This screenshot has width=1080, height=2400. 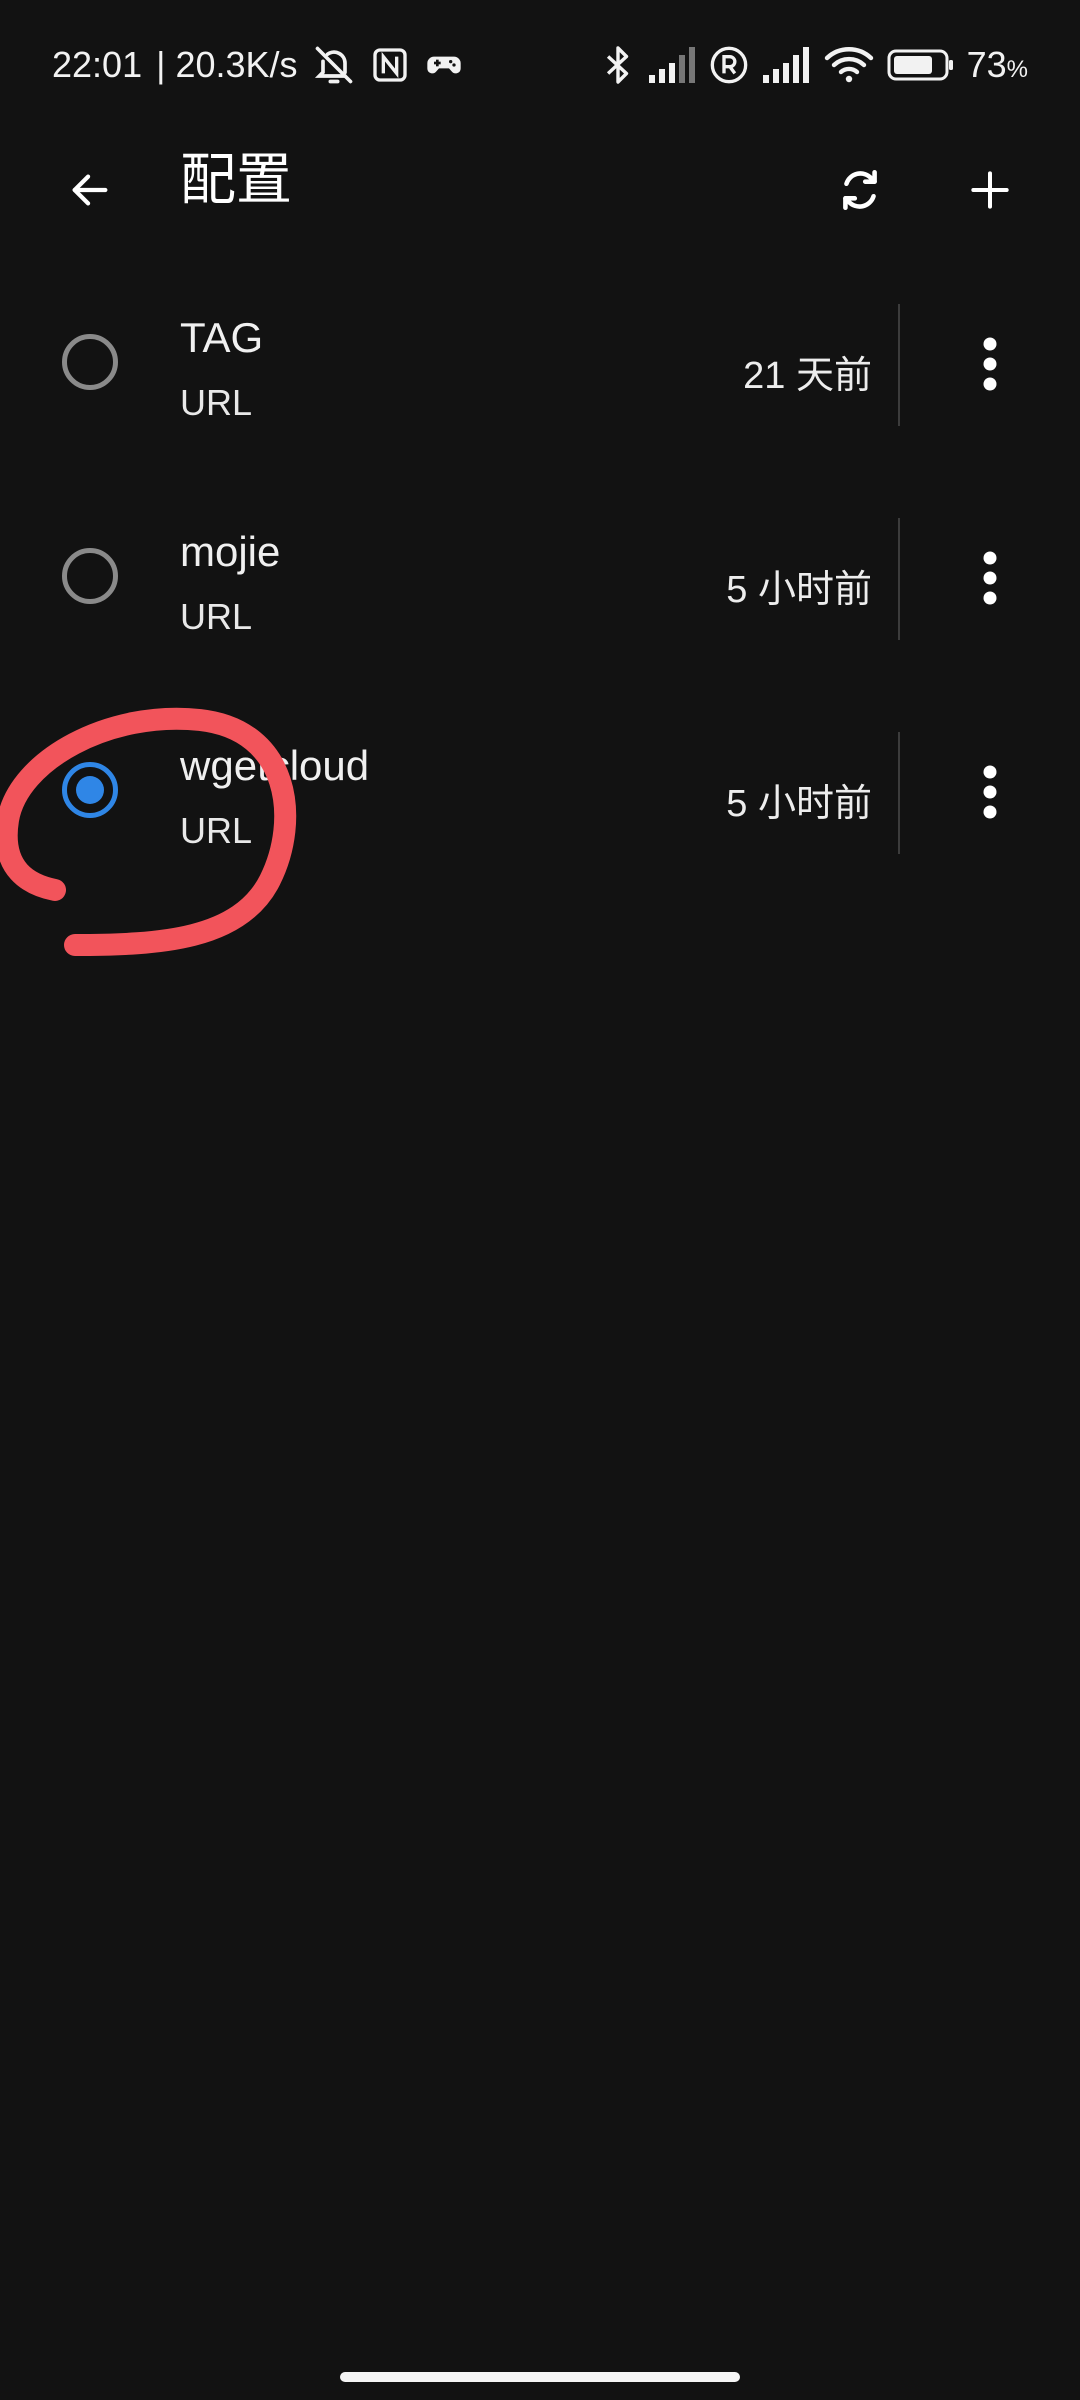 What do you see at coordinates (227, 64) in the screenshot?
I see `status-net-speed: | 20.3K/s` at bounding box center [227, 64].